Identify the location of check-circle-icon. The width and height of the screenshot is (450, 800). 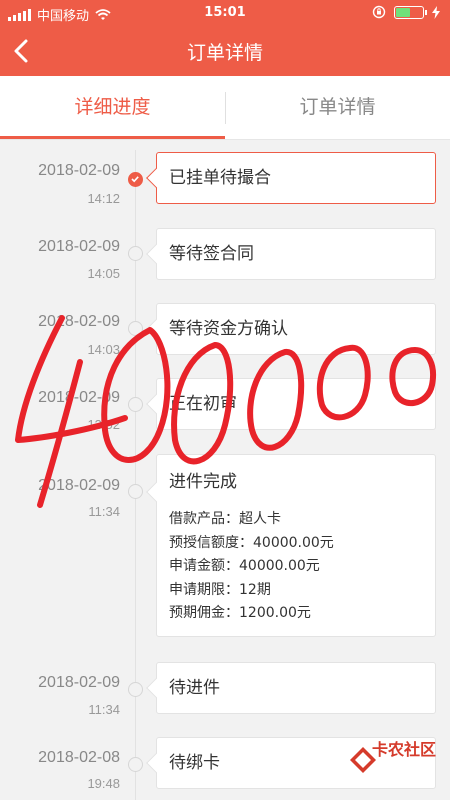
(135, 179).